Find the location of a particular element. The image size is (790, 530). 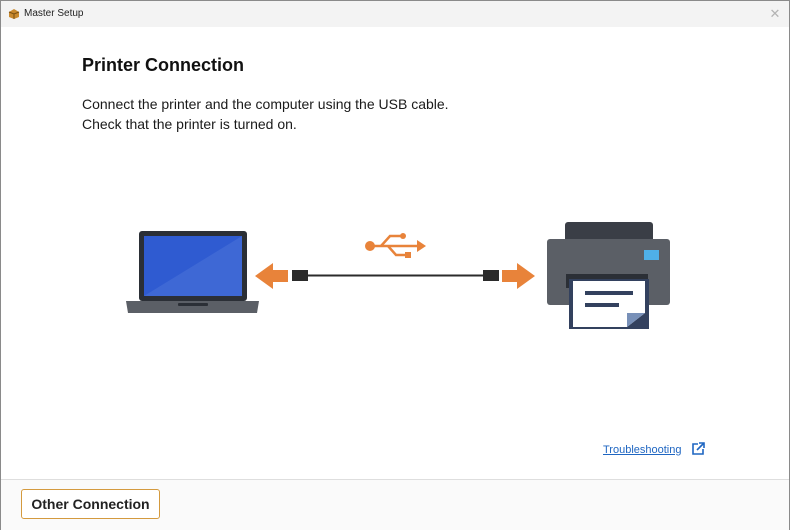

arrow-left-icon is located at coordinates (271, 276).